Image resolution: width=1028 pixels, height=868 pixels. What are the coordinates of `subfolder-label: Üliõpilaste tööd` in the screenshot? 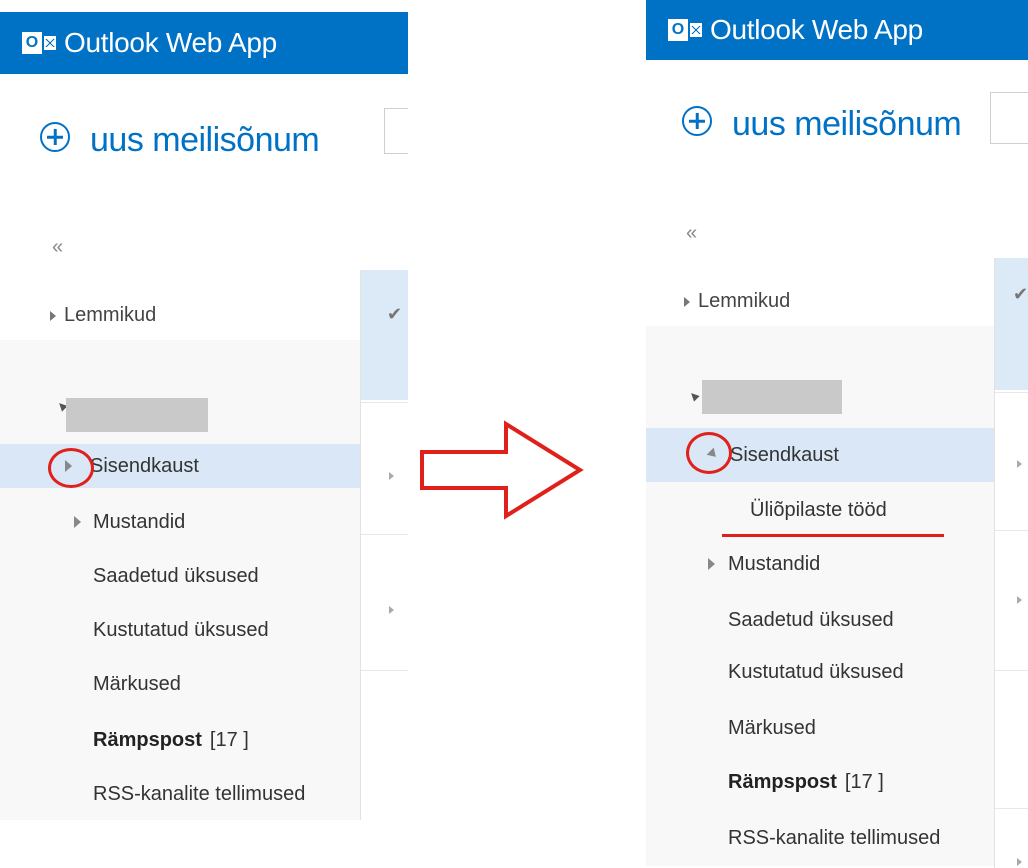 It's located at (818, 509).